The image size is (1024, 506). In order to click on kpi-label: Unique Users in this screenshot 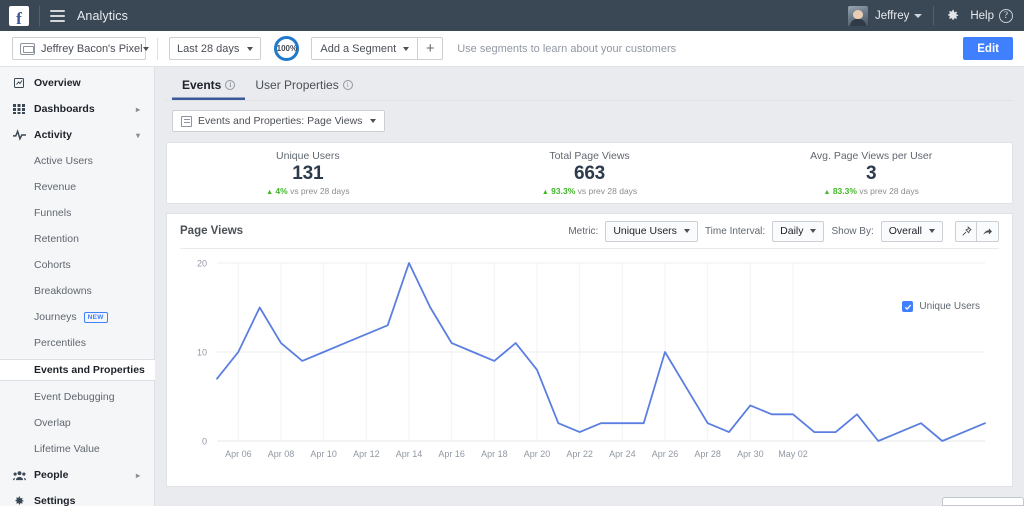, I will do `click(308, 156)`.